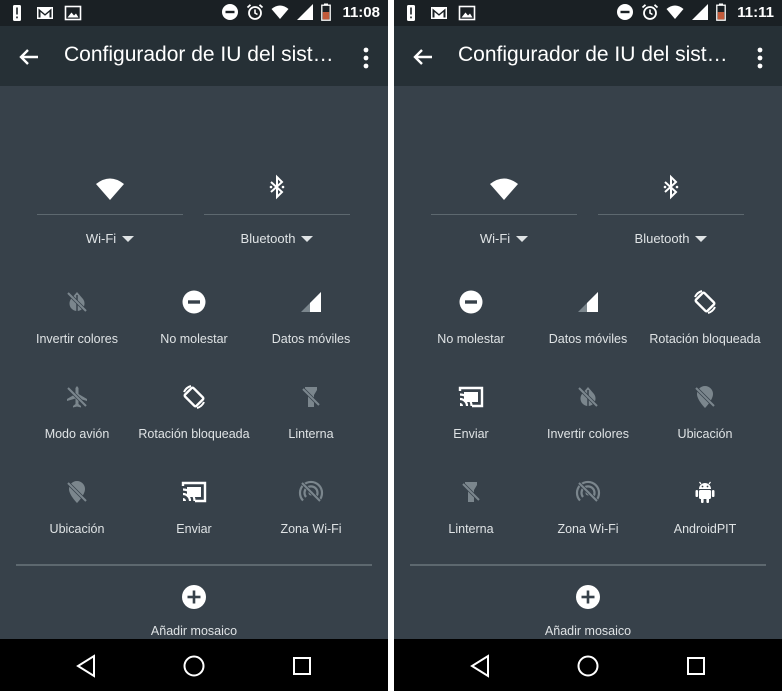 The image size is (782, 691). Describe the element at coordinates (194, 597) in the screenshot. I see `add-circle-icon` at that location.